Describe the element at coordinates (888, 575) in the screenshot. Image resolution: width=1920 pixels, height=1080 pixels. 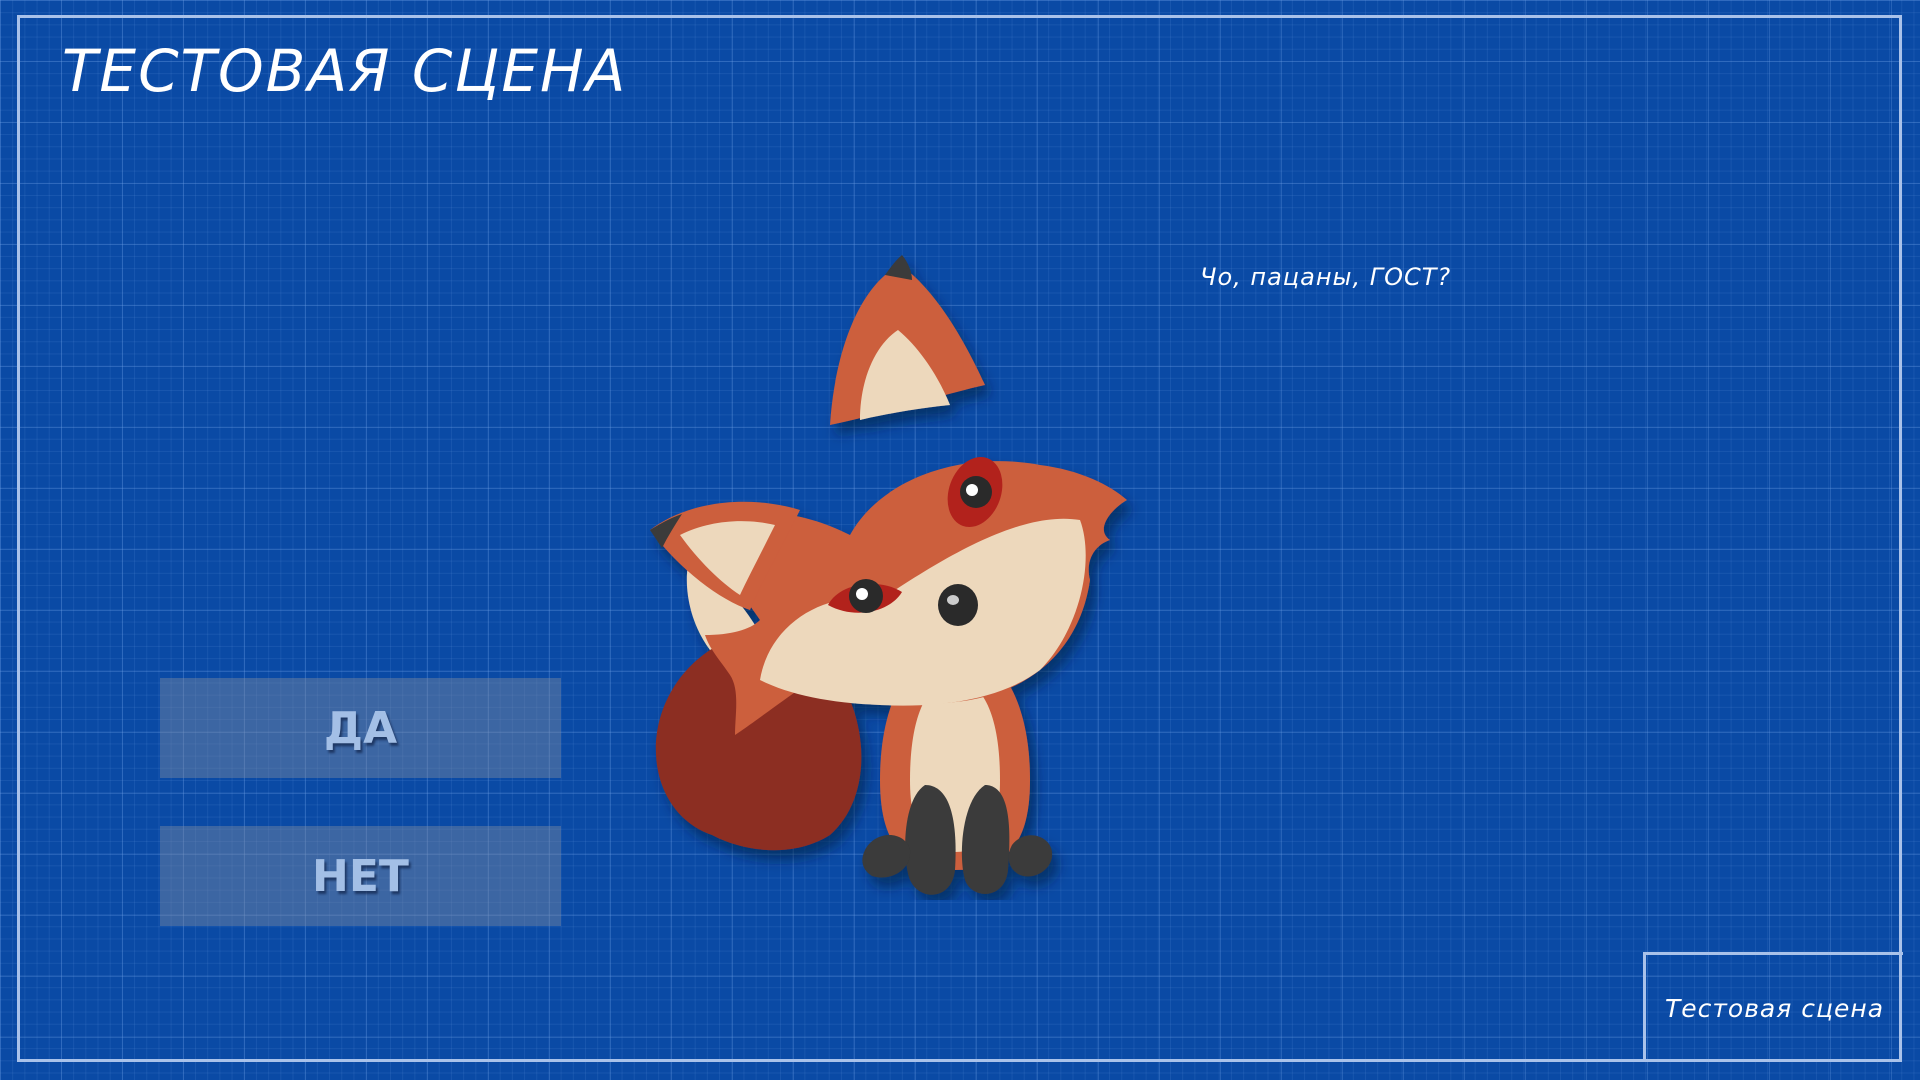
I see `fox-character-icon` at that location.